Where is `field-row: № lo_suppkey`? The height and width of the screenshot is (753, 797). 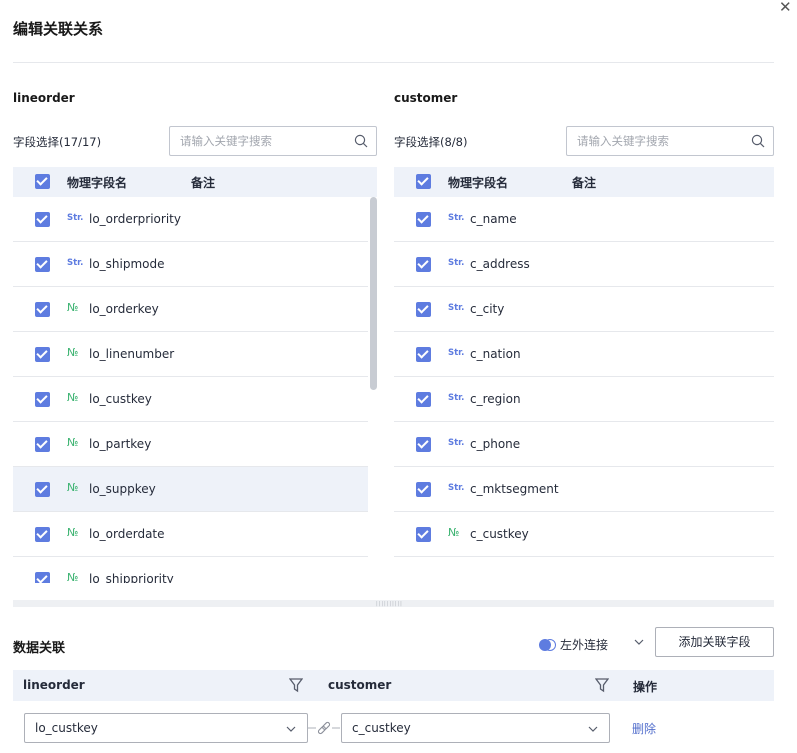 field-row: № lo_suppkey is located at coordinates (190, 489).